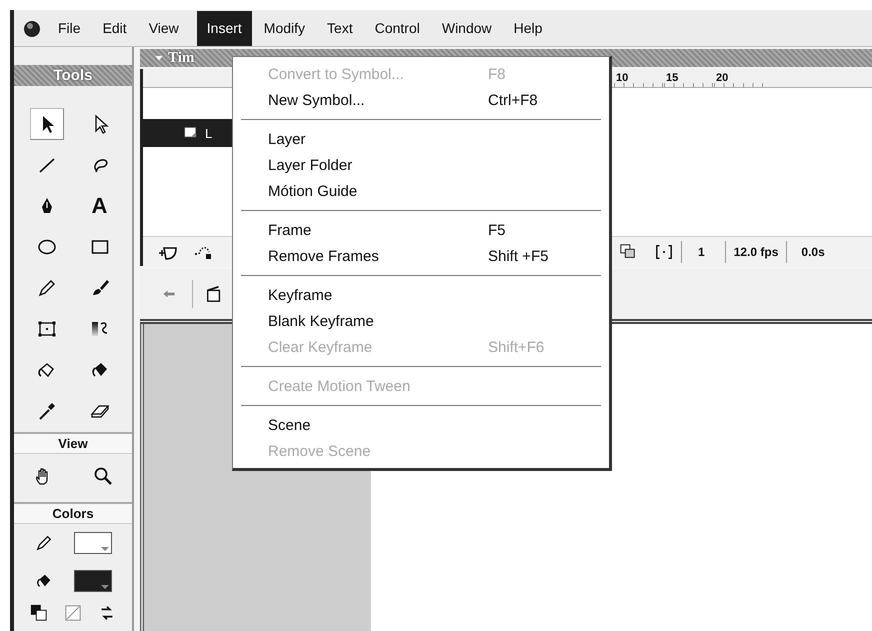 The height and width of the screenshot is (631, 872). I want to click on menu-option: Layer, so click(421, 139).